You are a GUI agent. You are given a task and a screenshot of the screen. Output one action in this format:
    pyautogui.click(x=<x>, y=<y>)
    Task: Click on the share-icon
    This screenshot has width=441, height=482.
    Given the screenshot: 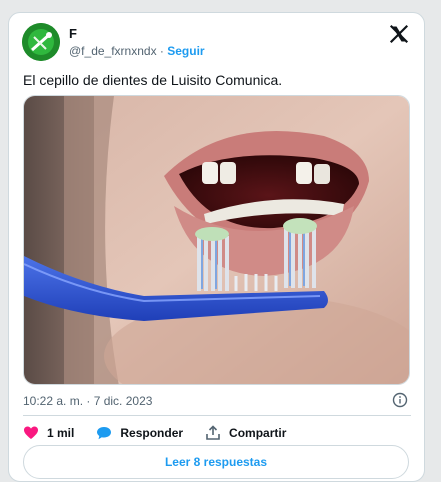 What is the action you would take?
    pyautogui.click(x=213, y=432)
    